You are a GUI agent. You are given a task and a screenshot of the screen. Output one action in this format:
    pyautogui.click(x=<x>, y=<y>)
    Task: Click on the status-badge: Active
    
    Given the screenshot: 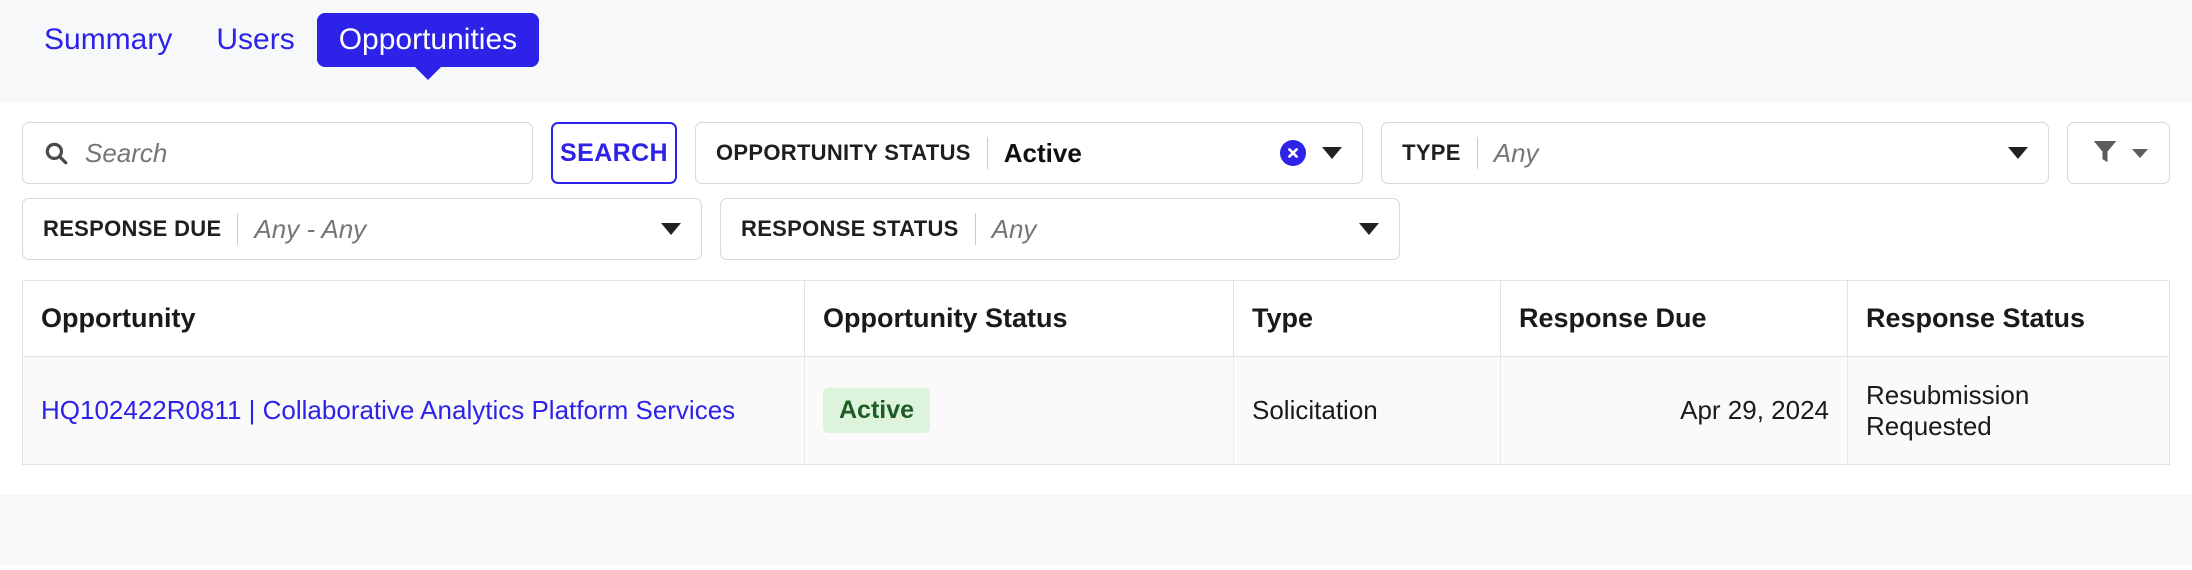 What is the action you would take?
    pyautogui.click(x=877, y=410)
    